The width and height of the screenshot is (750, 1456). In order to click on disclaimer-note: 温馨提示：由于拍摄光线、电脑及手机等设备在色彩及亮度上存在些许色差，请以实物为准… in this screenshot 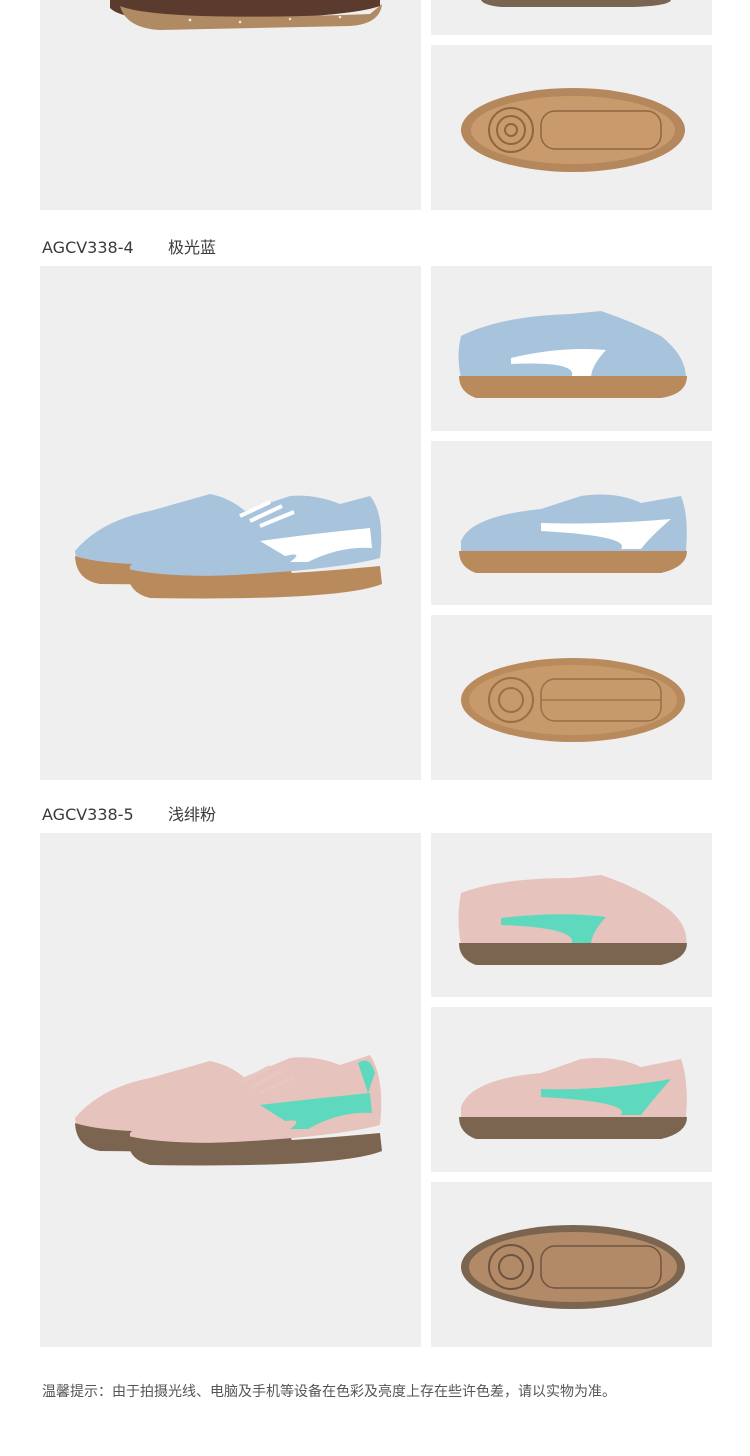, I will do `click(329, 1392)`.